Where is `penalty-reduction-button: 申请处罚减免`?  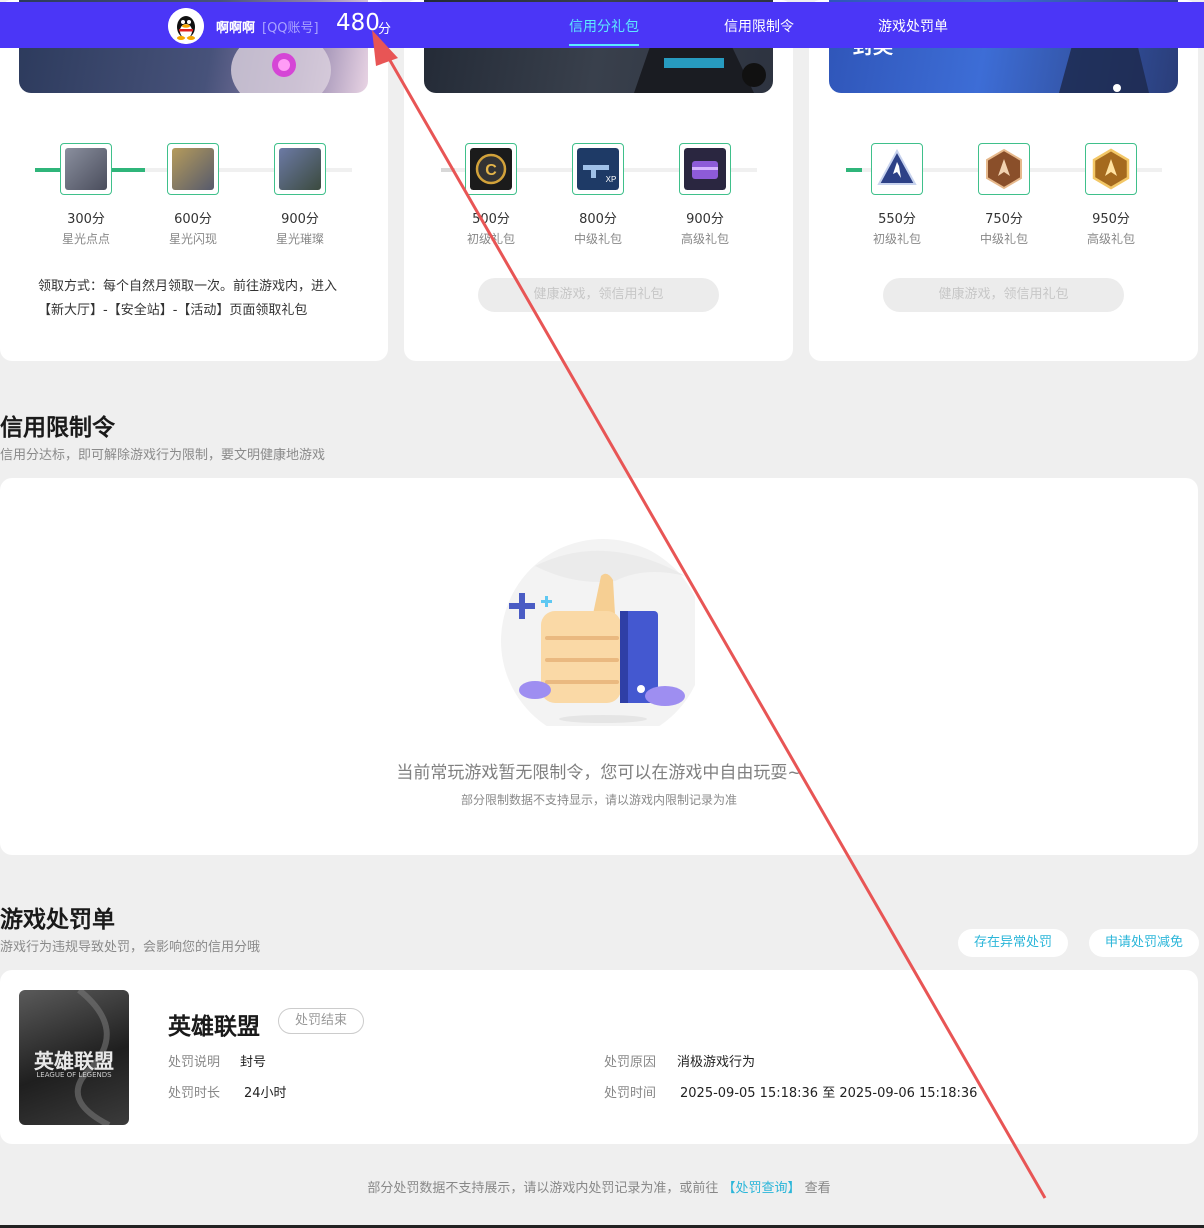 penalty-reduction-button: 申请处罚减免 is located at coordinates (1144, 943).